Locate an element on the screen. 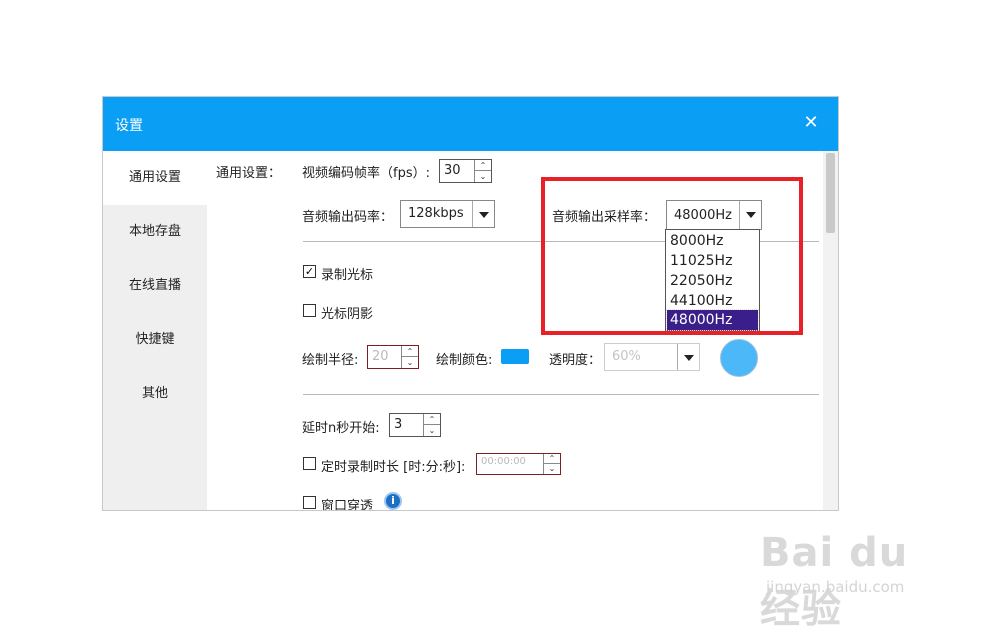 The width and height of the screenshot is (1000, 634). scrollbar is located at coordinates (830, 330).